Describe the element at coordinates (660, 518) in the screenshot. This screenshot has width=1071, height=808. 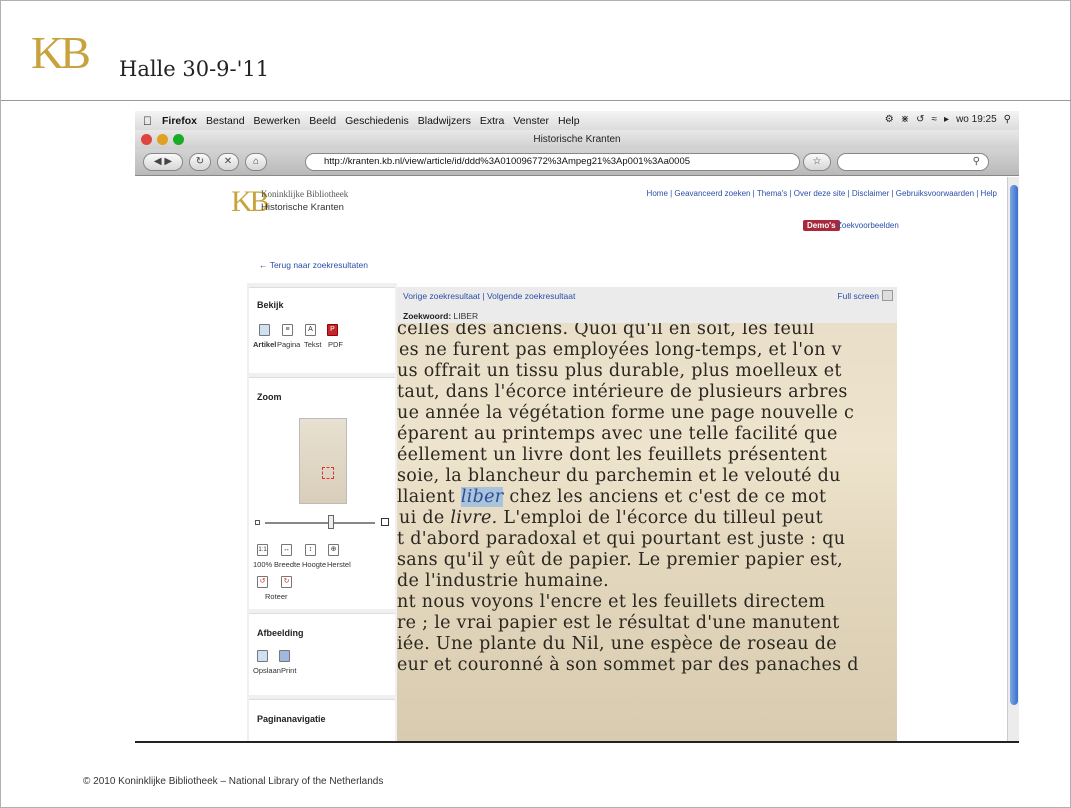
I see `scan-fragment: L'emploi de l'écorce du tilleul peut` at that location.